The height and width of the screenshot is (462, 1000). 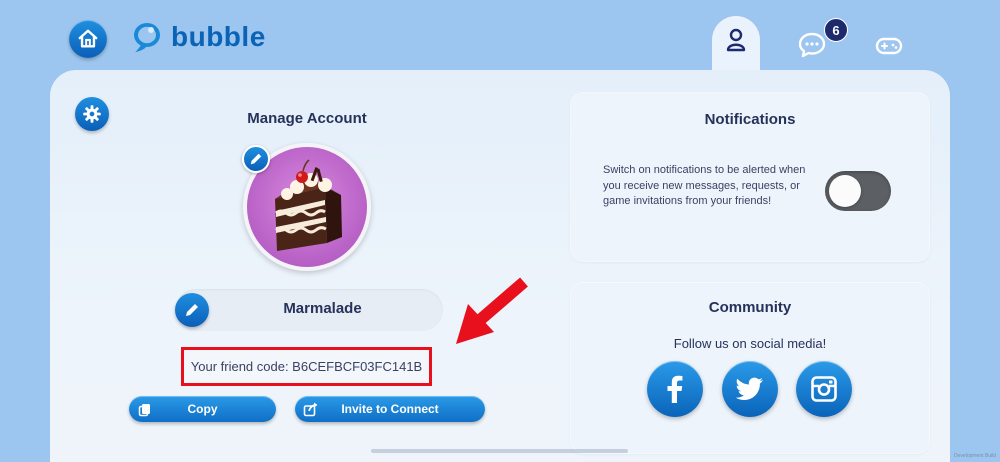 What do you see at coordinates (144, 410) in the screenshot?
I see `copy-icon` at bounding box center [144, 410].